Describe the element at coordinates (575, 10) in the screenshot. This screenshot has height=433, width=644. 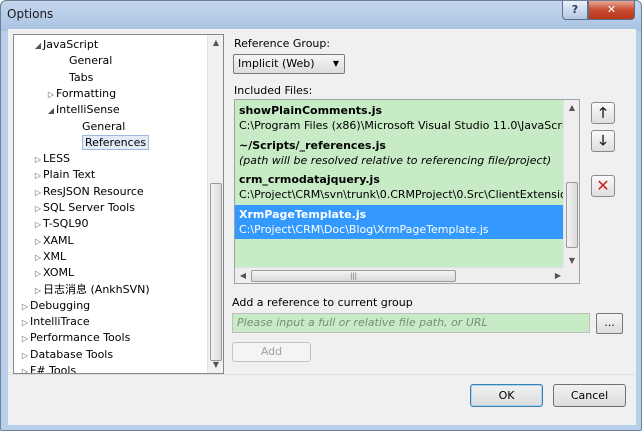
I see `help-button: ?` at that location.